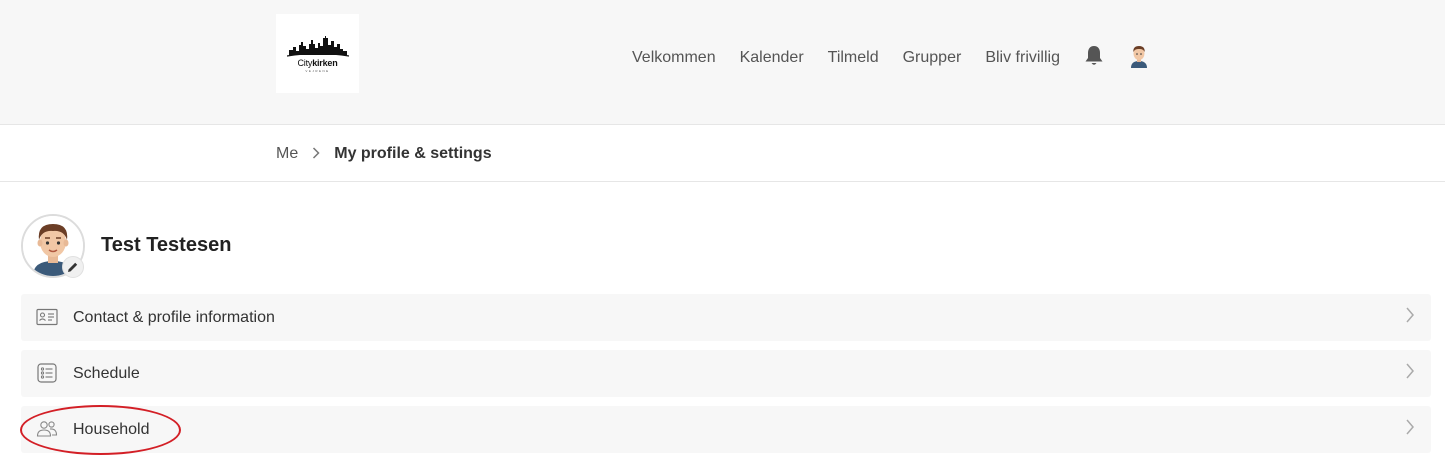 This screenshot has width=1445, height=459. What do you see at coordinates (174, 317) in the screenshot?
I see `row-label: Contact & profile information` at bounding box center [174, 317].